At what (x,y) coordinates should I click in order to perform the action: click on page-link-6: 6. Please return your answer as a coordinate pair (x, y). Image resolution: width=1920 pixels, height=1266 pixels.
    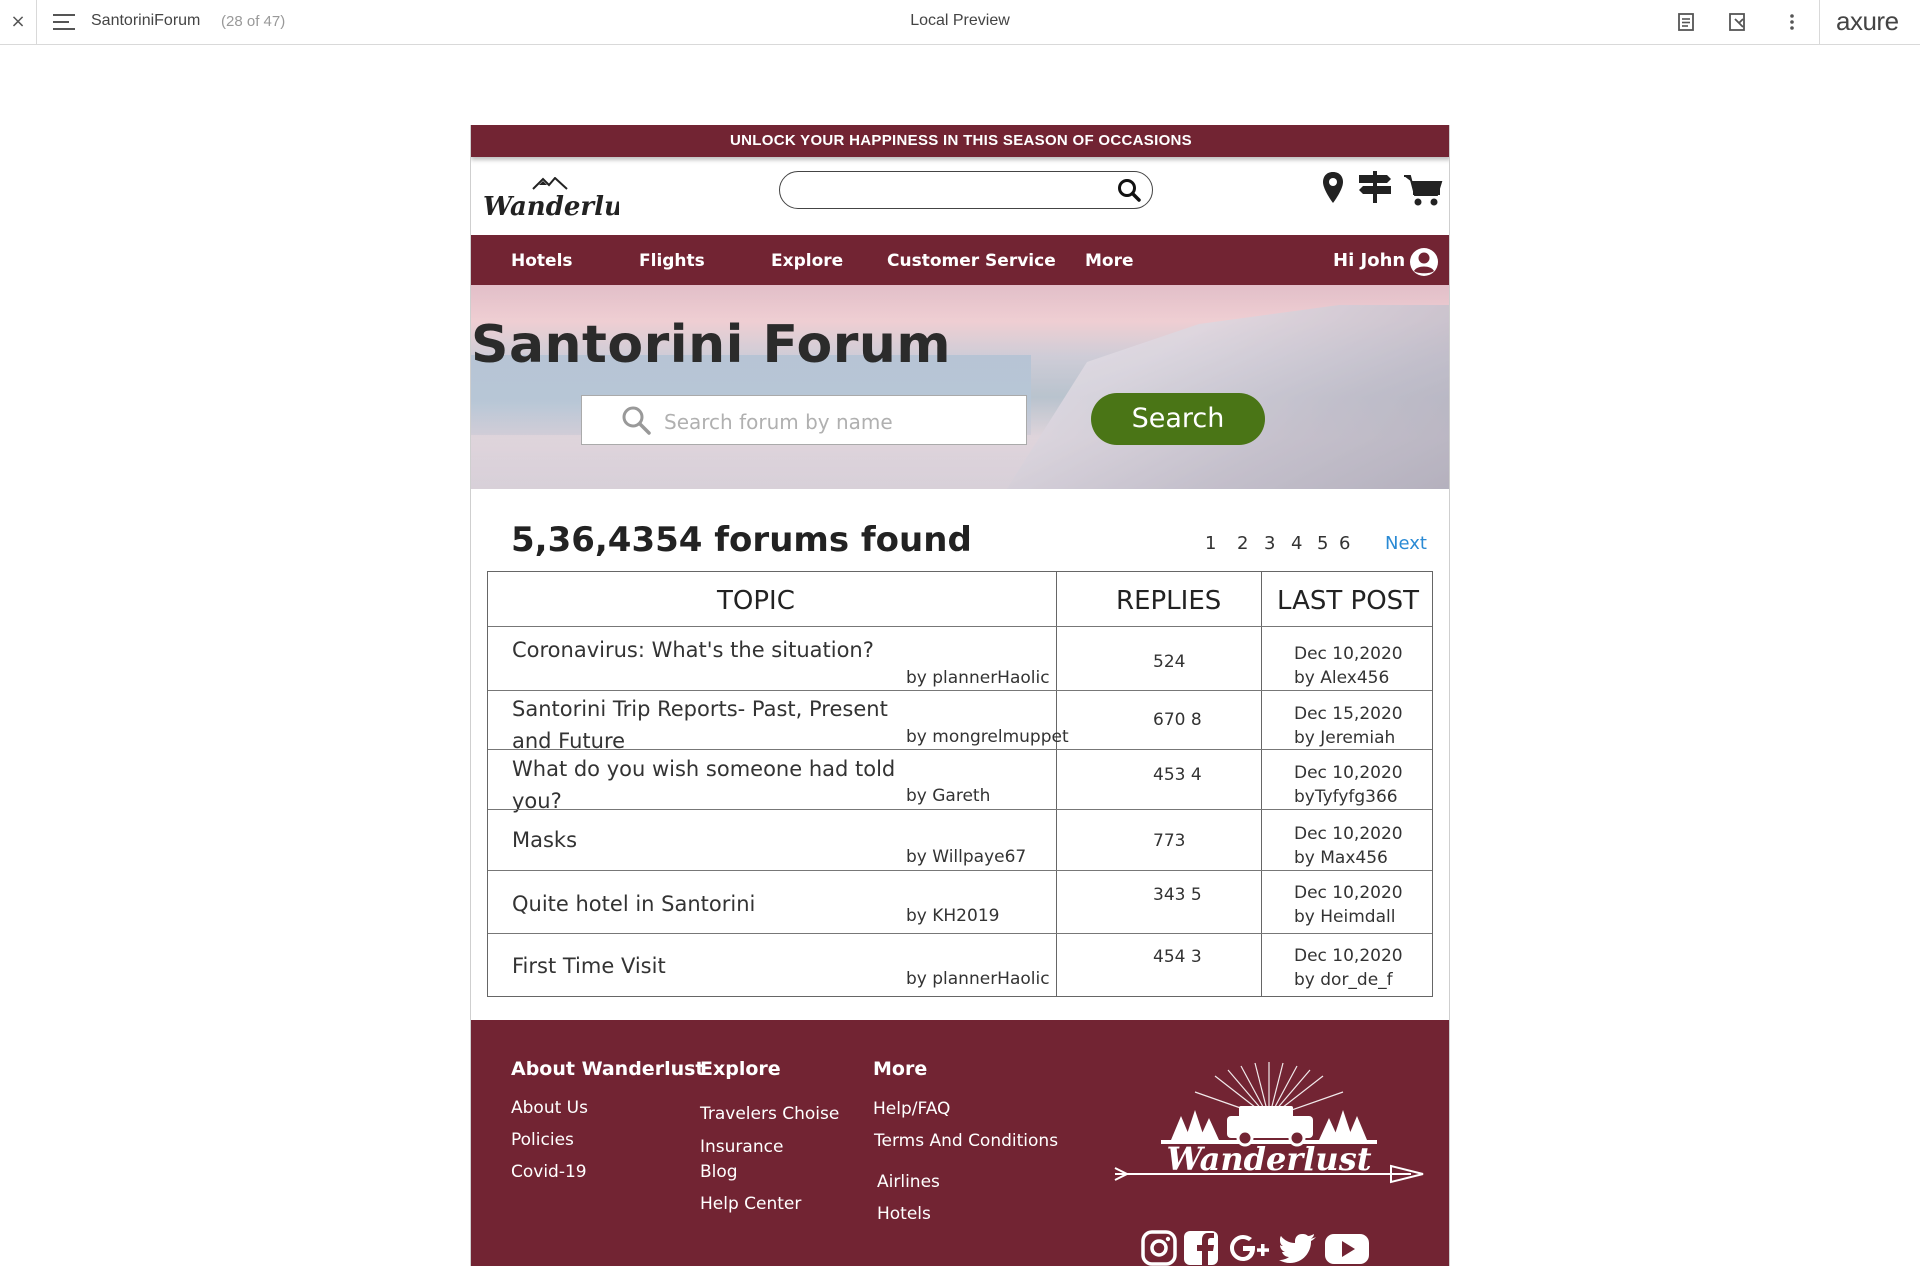
    Looking at the image, I should click on (1344, 543).